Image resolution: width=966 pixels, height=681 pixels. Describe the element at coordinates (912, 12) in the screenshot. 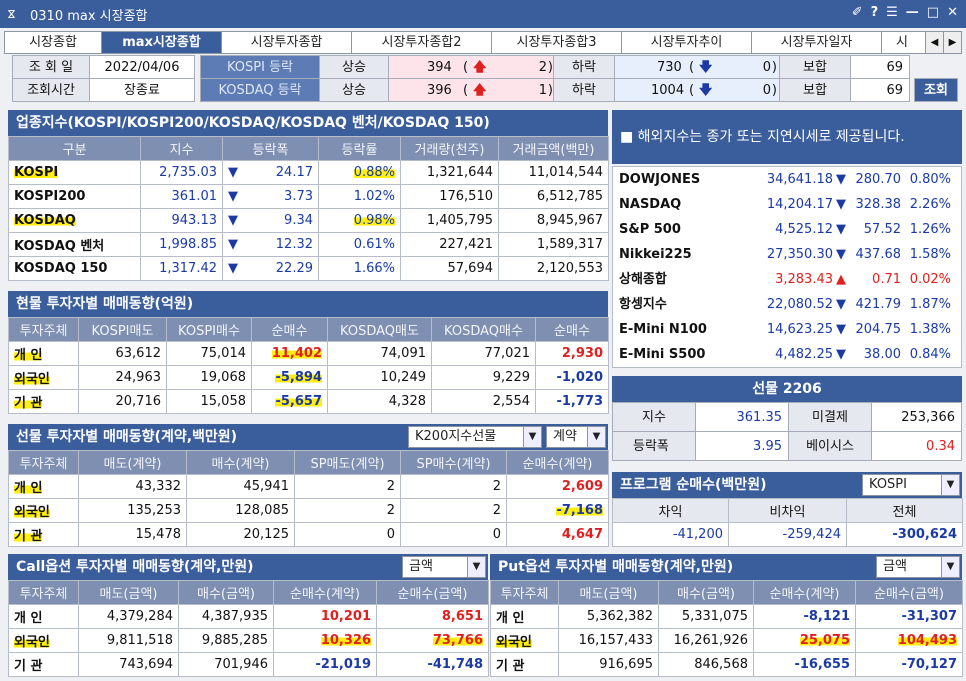

I see `minimize-icon: —` at that location.